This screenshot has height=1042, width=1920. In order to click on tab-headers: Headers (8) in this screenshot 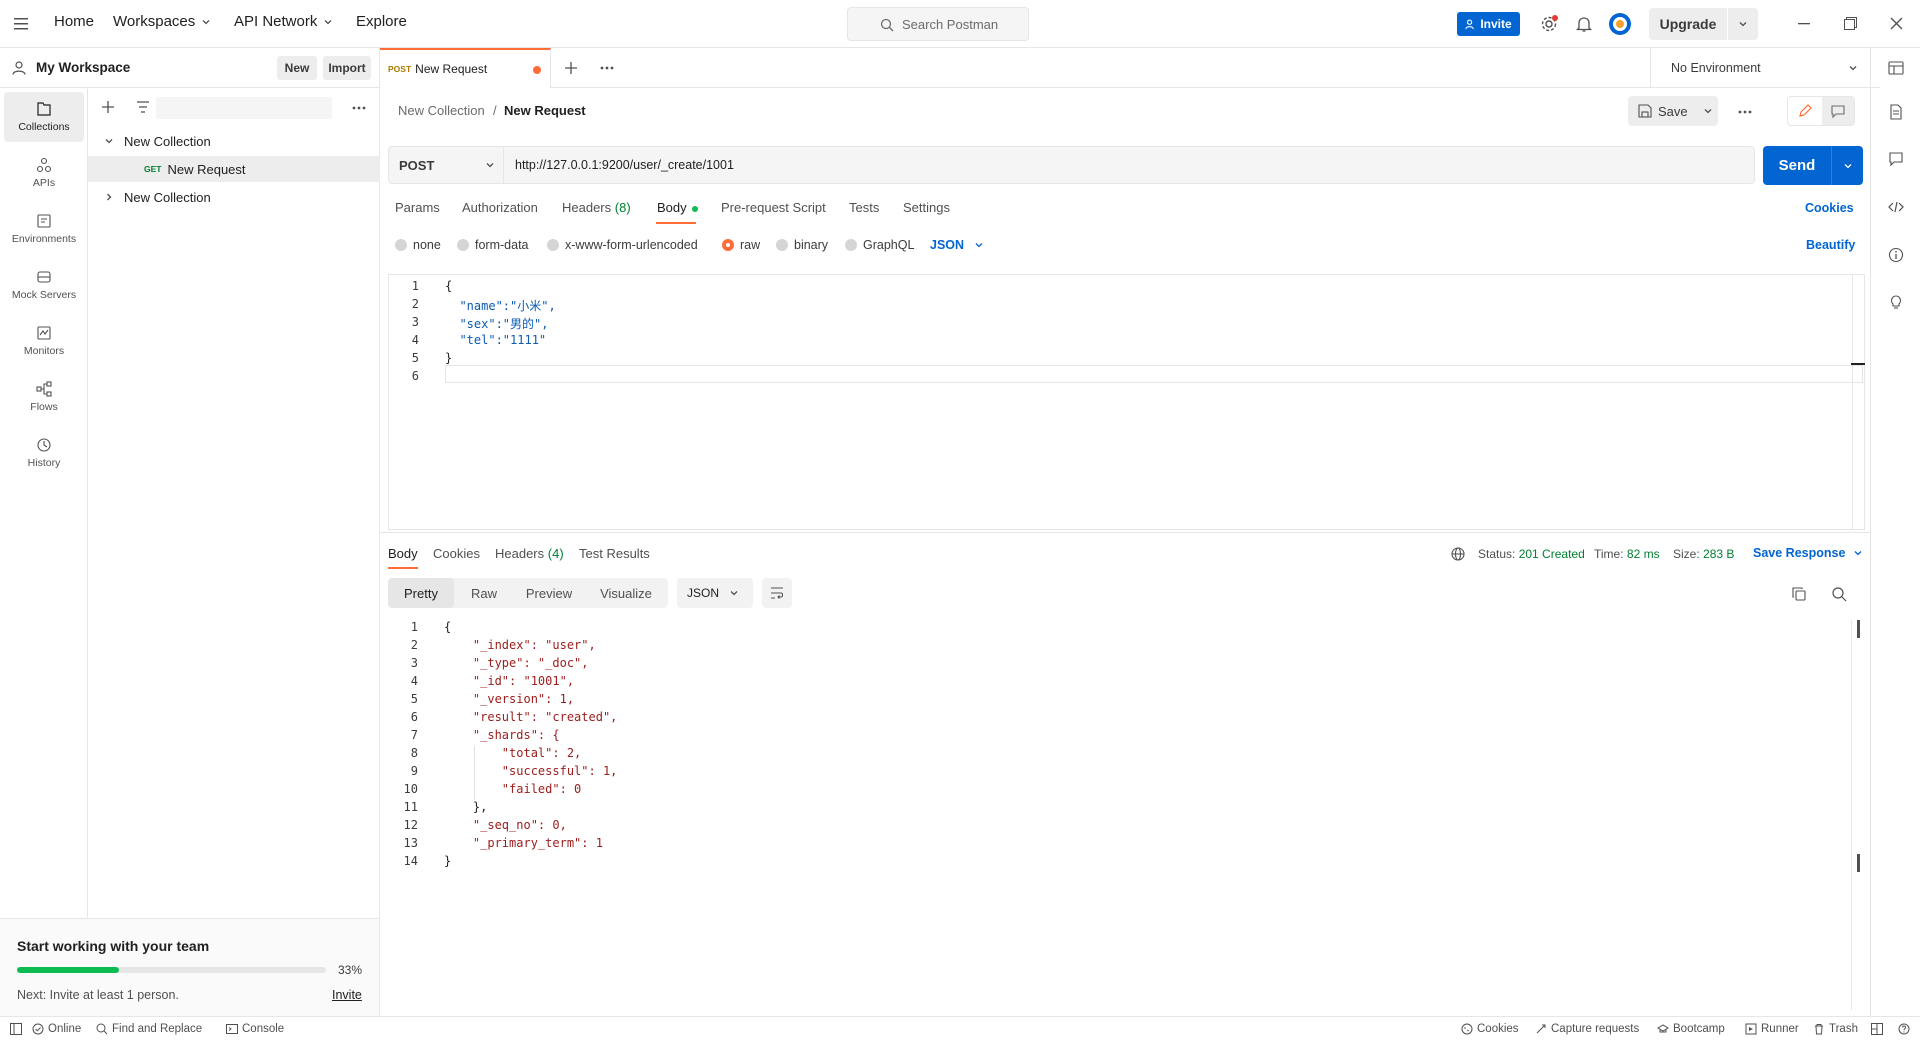, I will do `click(596, 207)`.